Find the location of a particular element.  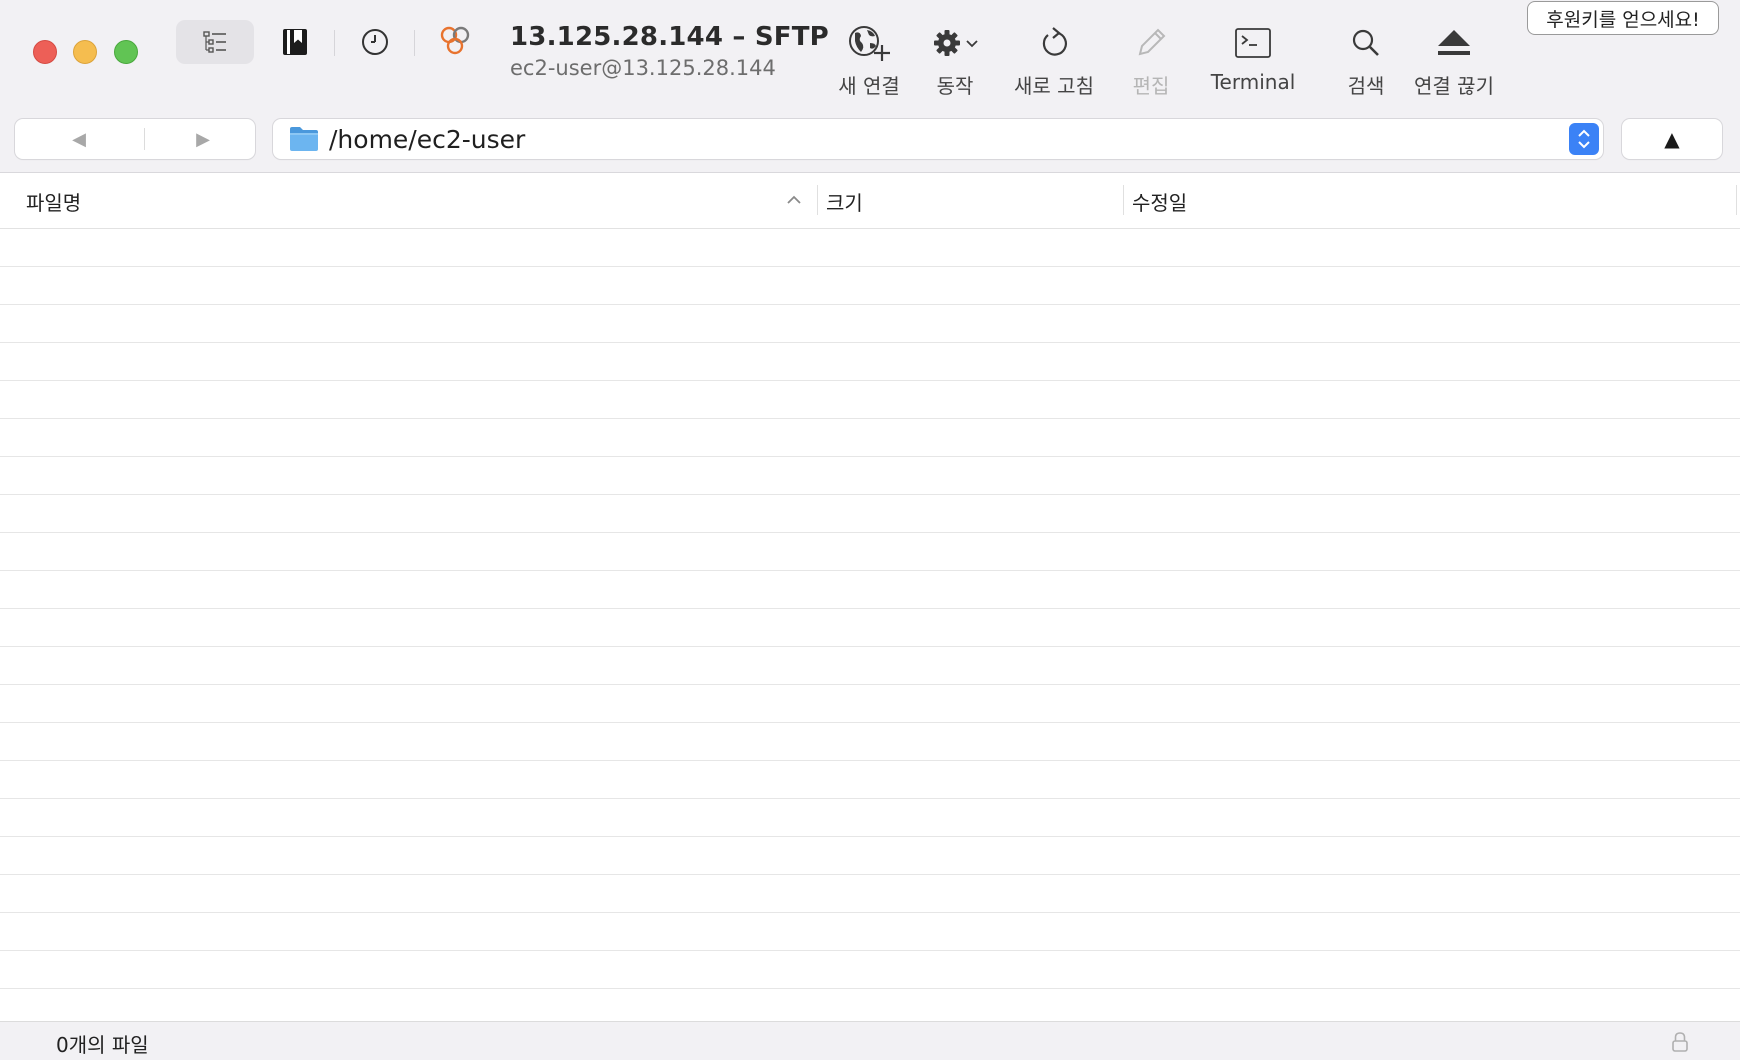

up-down-chevron-icon is located at coordinates (1584, 139).